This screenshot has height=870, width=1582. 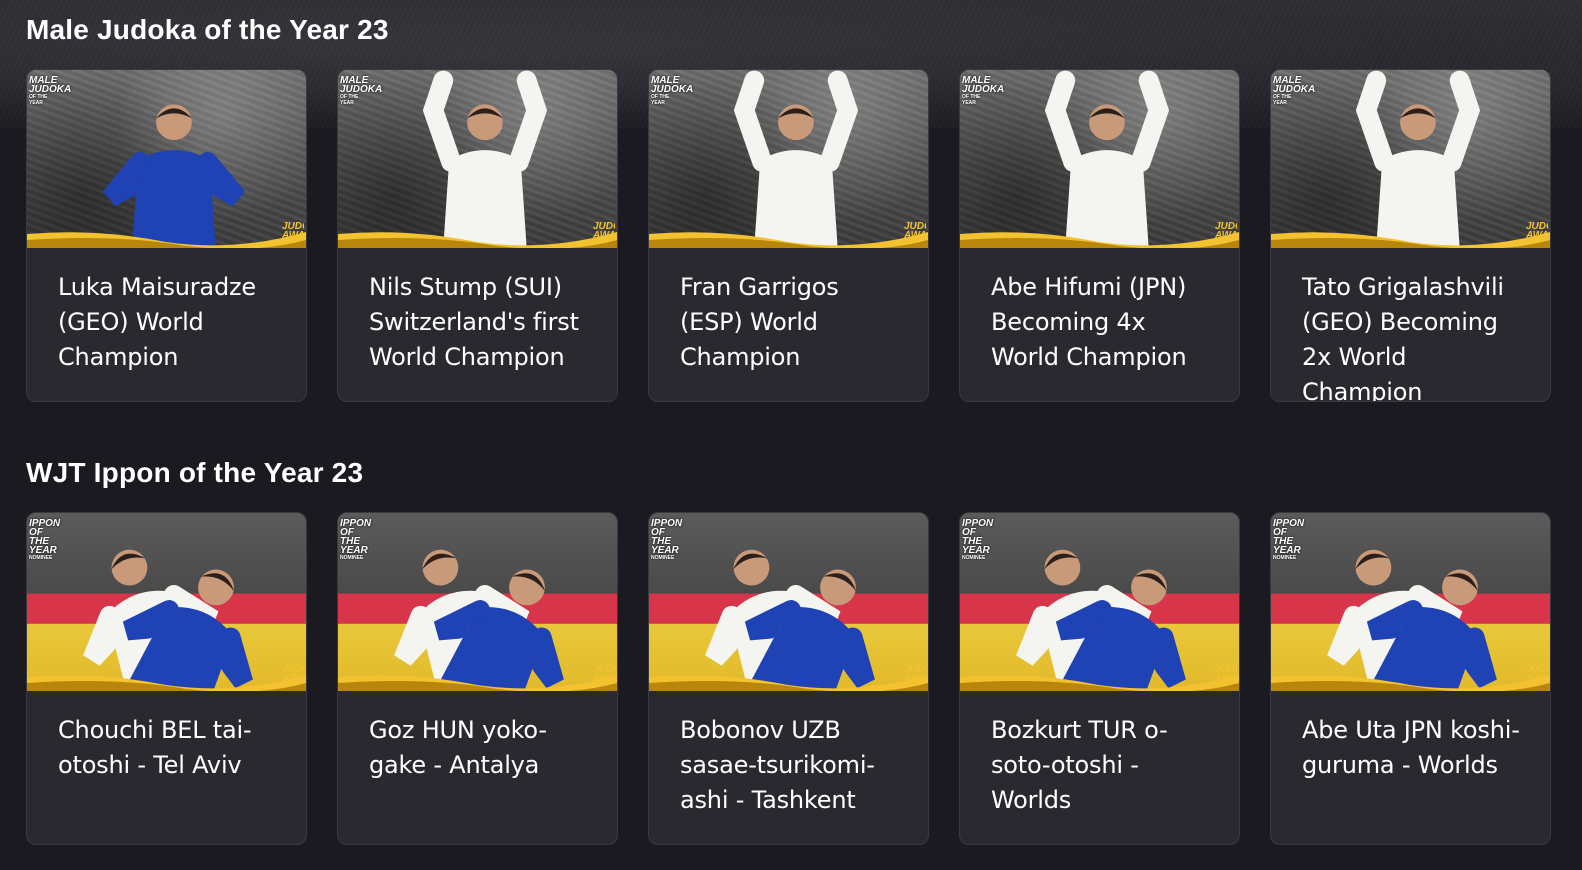 What do you see at coordinates (1079, 765) in the screenshot?
I see `nominee-caption: Bozkurt TUR o-soto-otoshi - Worlds` at bounding box center [1079, 765].